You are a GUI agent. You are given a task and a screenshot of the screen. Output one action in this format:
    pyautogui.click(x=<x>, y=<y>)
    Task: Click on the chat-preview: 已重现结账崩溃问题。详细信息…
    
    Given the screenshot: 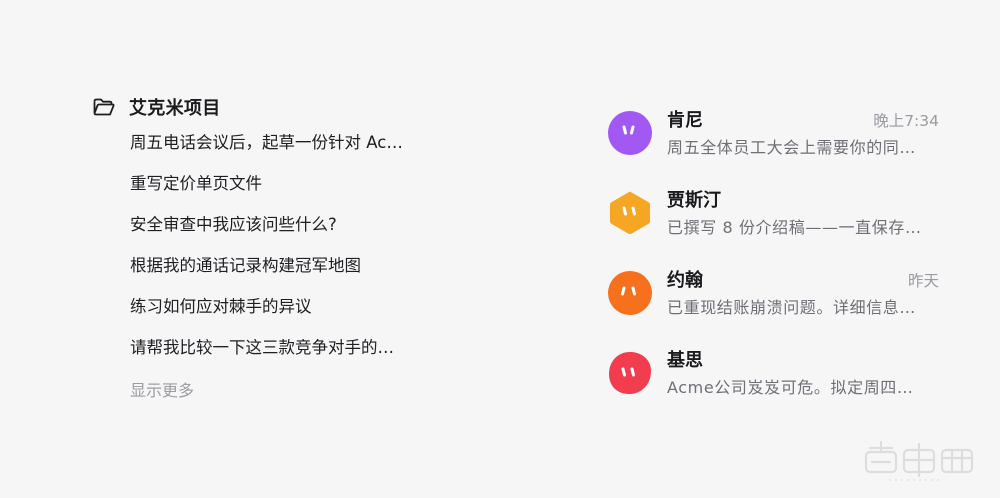 What is the action you would take?
    pyautogui.click(x=792, y=307)
    